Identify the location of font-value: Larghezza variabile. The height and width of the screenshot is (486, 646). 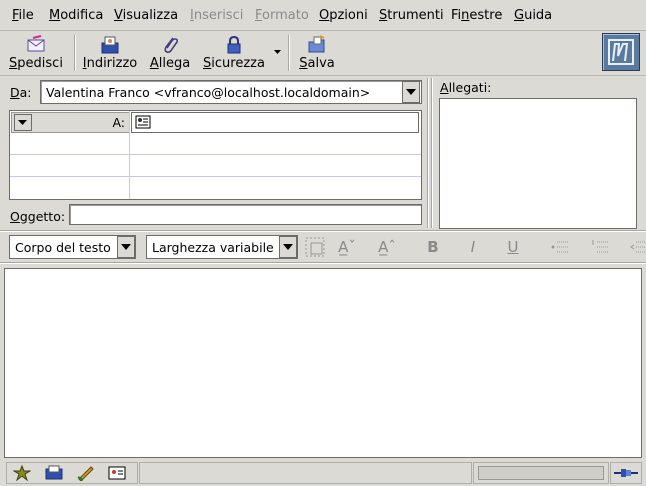
(213, 247).